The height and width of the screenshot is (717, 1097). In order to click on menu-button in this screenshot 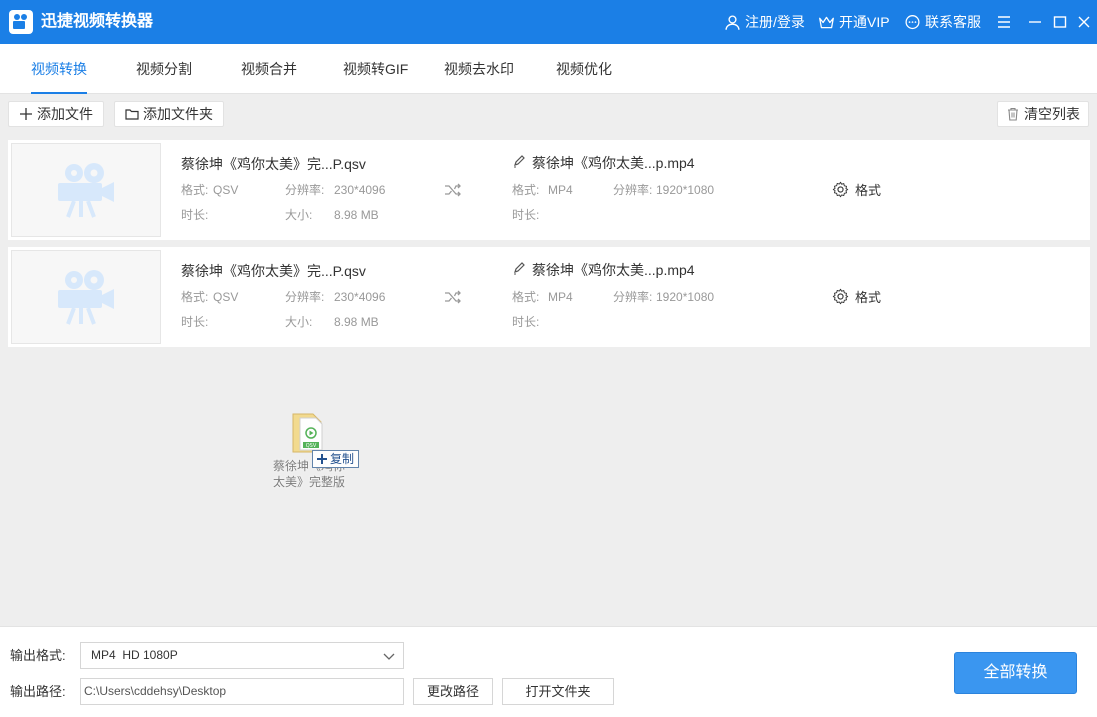, I will do `click(1004, 22)`.